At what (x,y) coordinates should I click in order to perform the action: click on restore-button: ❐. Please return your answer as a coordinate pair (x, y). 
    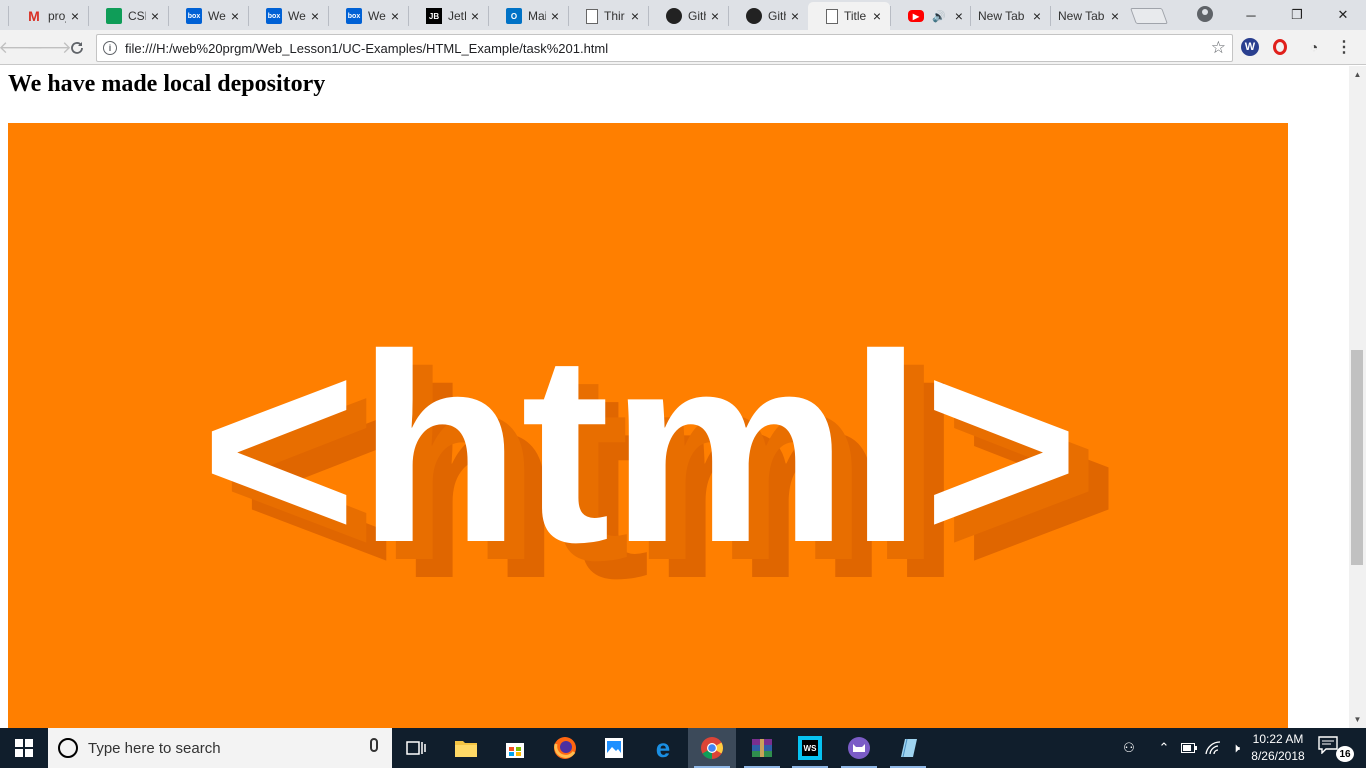
    Looking at the image, I should click on (1297, 15).